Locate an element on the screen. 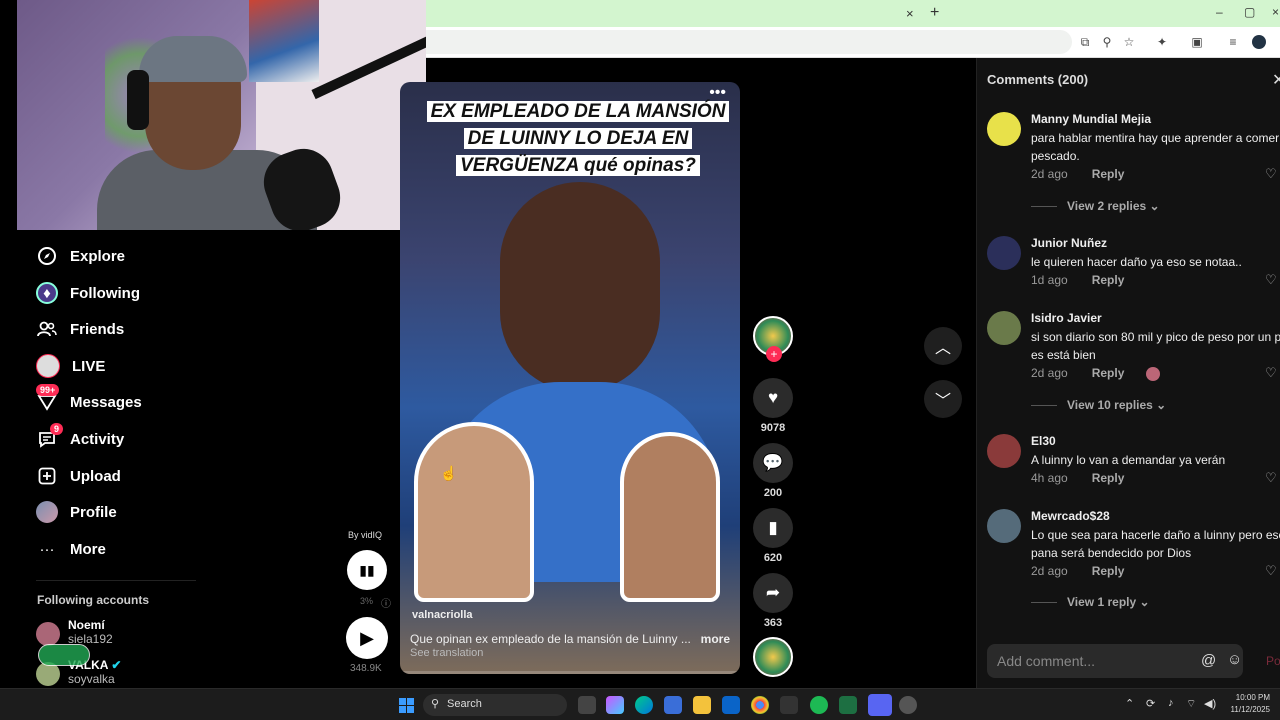 This screenshot has width=1280, height=720. save-button: ▮ 620 is located at coordinates (773, 536).